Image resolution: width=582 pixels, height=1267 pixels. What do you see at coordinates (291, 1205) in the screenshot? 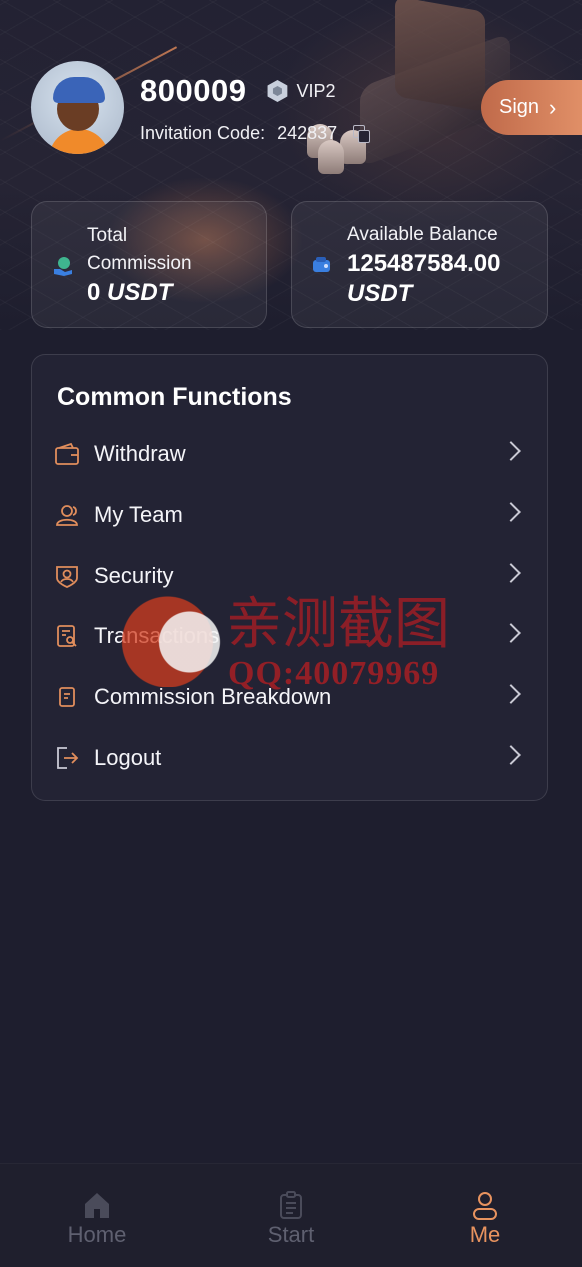
I see `clipboard-icon` at bounding box center [291, 1205].